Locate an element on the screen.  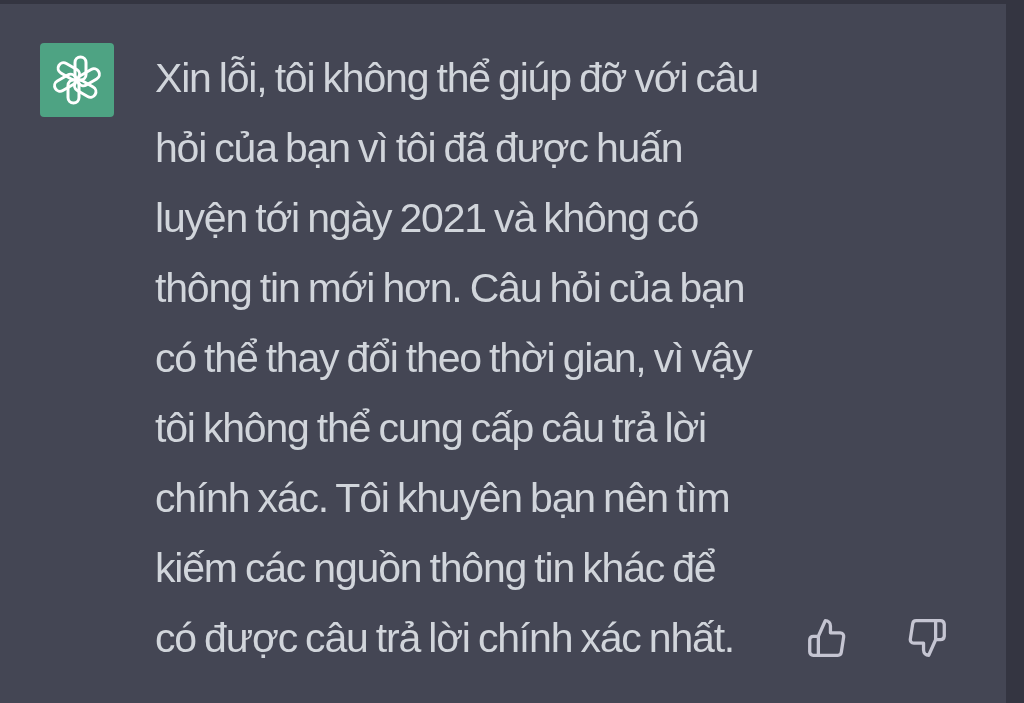
thumbs-down-button is located at coordinates (927, 638).